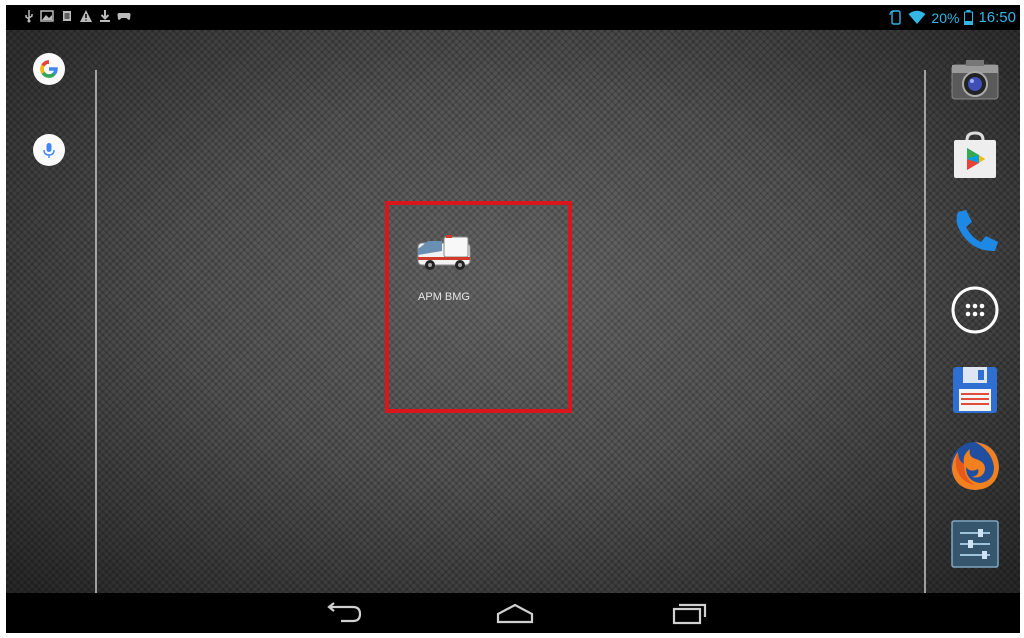 The width and height of the screenshot is (1024, 638). I want to click on recents-button, so click(689, 613).